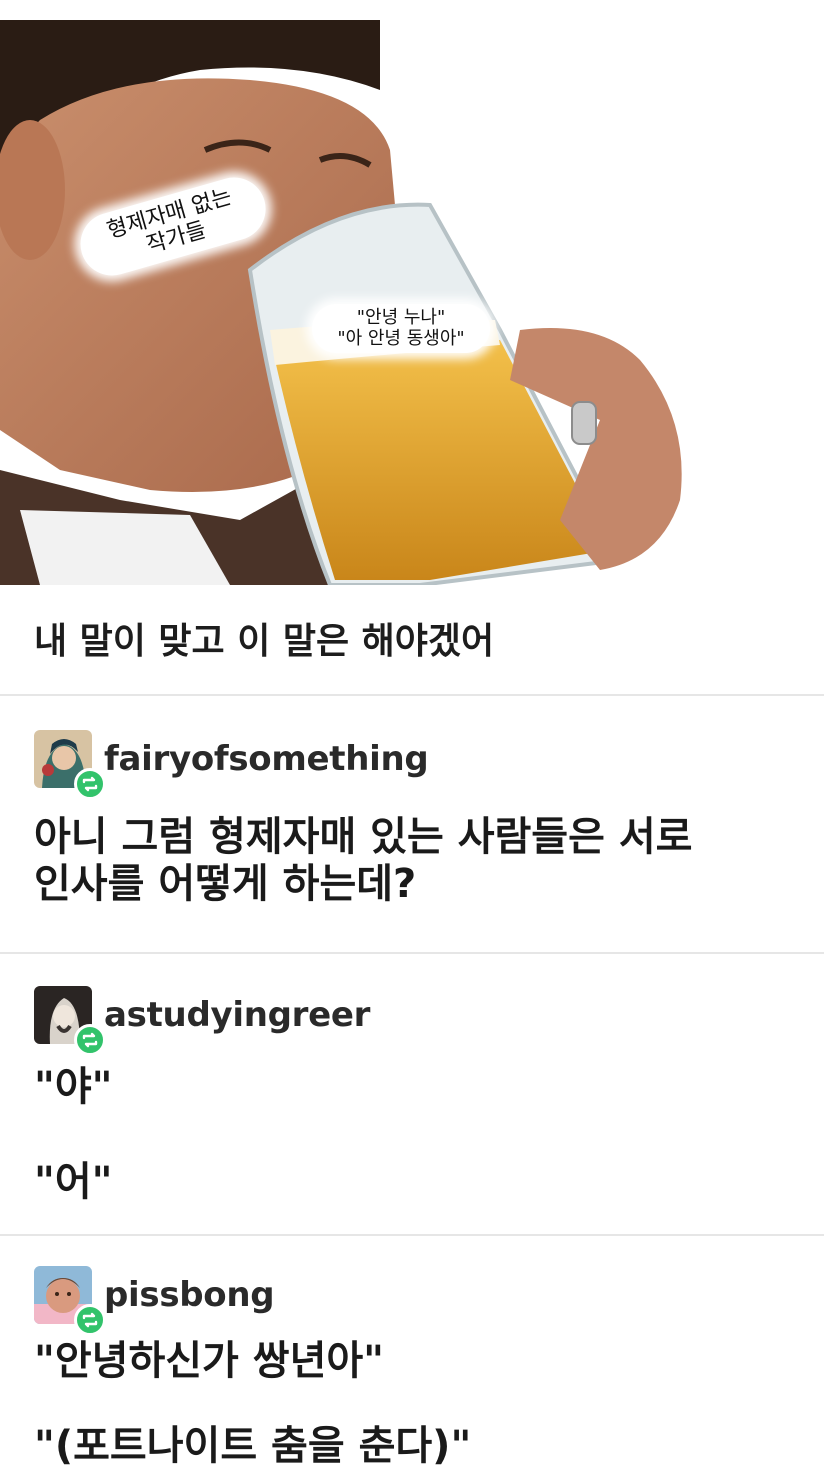  What do you see at coordinates (73, 1135) in the screenshot?
I see `post-2-body: "야" "어"` at bounding box center [73, 1135].